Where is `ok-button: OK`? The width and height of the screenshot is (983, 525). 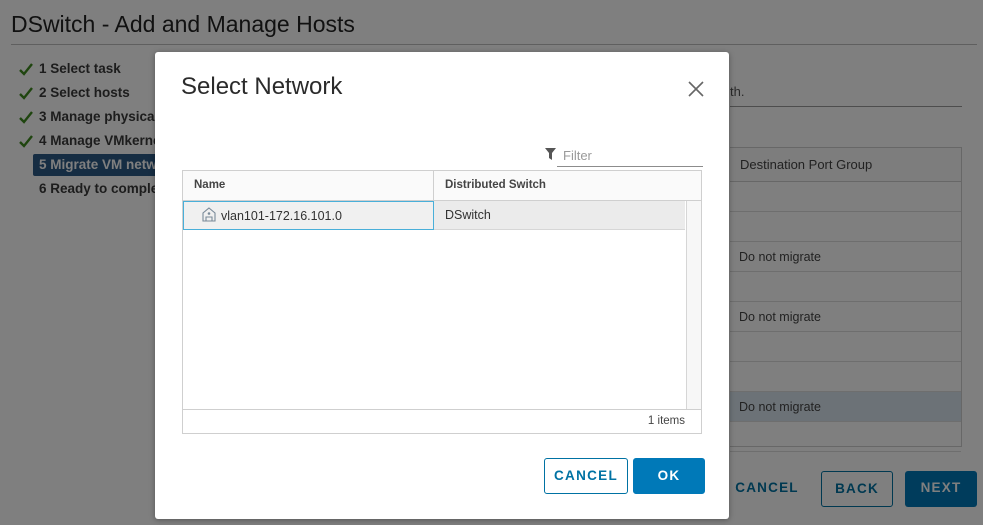
ok-button: OK is located at coordinates (669, 476).